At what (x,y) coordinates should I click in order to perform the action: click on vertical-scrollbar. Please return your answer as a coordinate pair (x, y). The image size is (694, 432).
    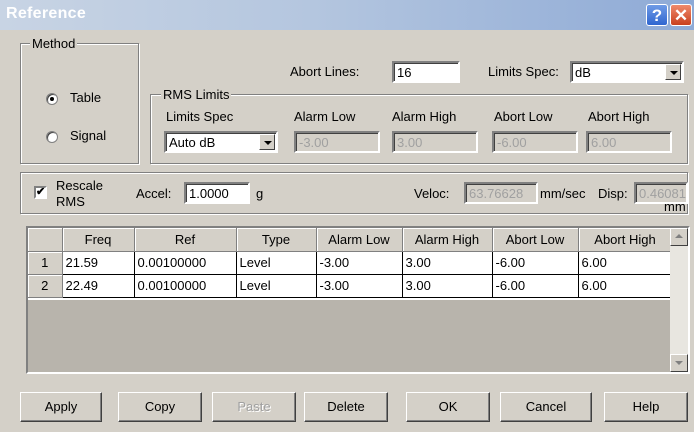
    Looking at the image, I should click on (679, 300).